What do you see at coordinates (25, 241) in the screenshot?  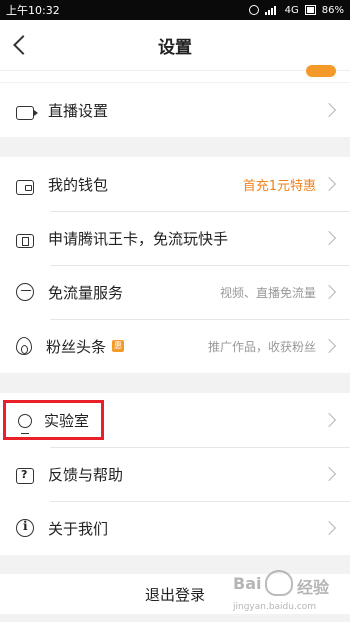 I see `card-icon` at bounding box center [25, 241].